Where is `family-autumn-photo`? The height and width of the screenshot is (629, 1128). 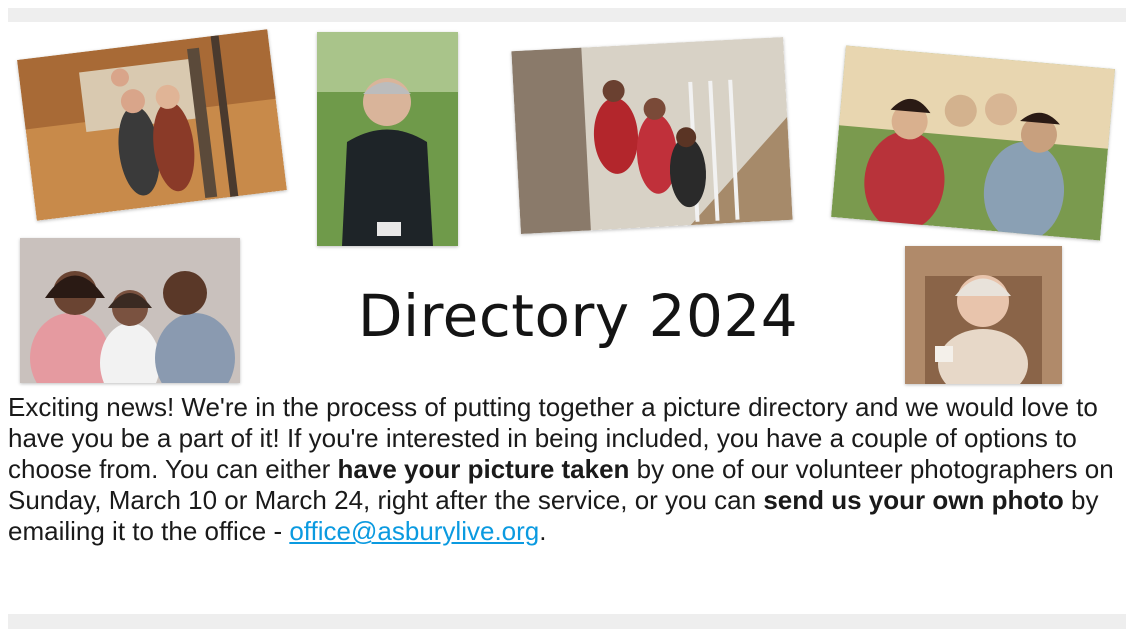 family-autumn-photo is located at coordinates (152, 125).